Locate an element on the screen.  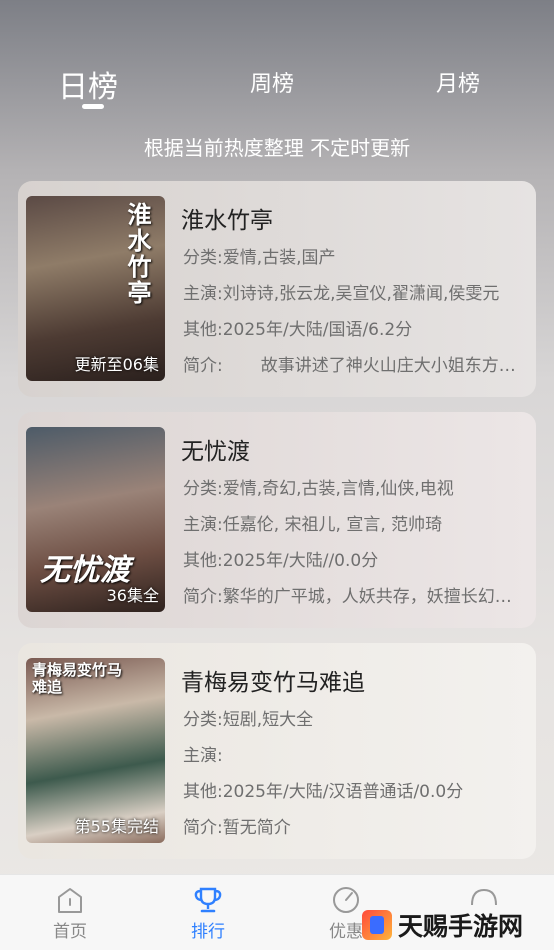
ranking-subtitle: 根据当前热度整理 不定时更新 is located at coordinates (277, 148).